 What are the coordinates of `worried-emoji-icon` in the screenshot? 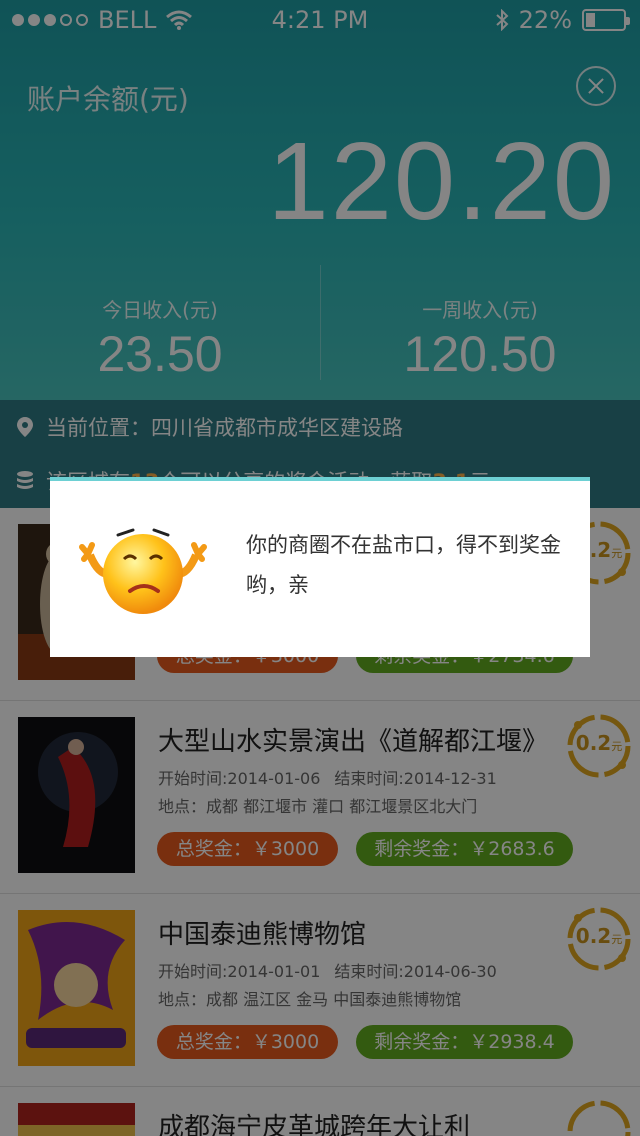 It's located at (143, 571).